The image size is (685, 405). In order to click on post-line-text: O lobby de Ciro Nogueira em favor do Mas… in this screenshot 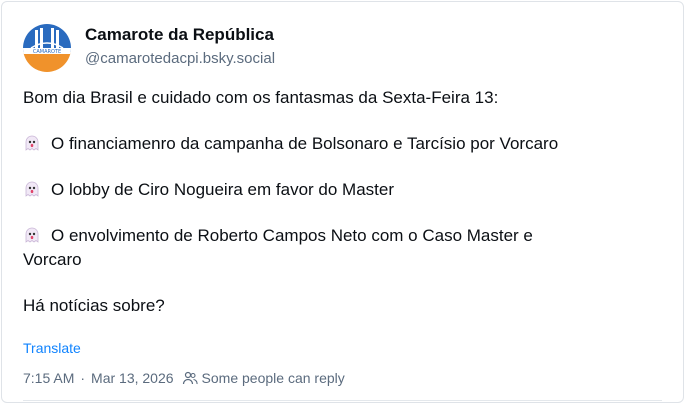, I will do `click(222, 189)`.